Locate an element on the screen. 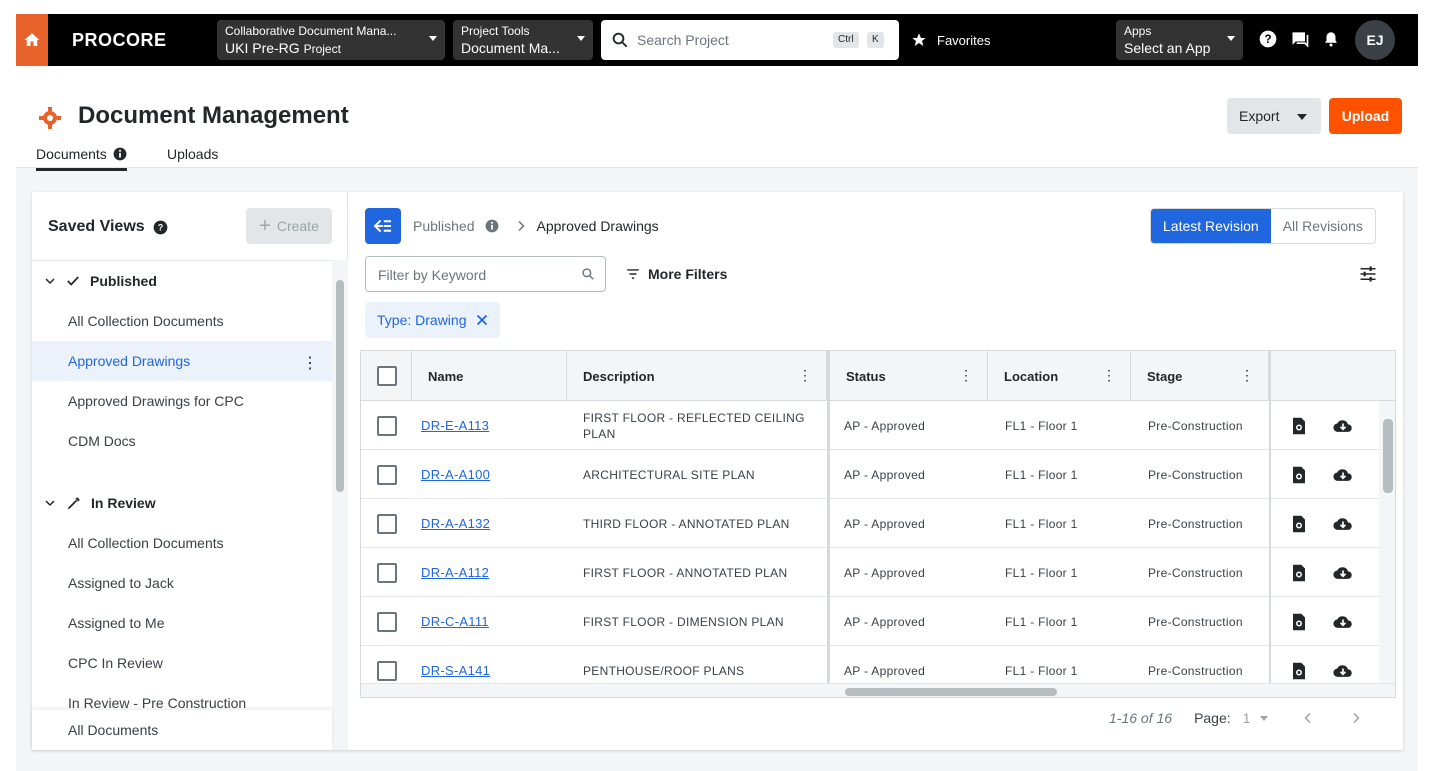  apps-value: Select an App is located at coordinates (1179, 48).